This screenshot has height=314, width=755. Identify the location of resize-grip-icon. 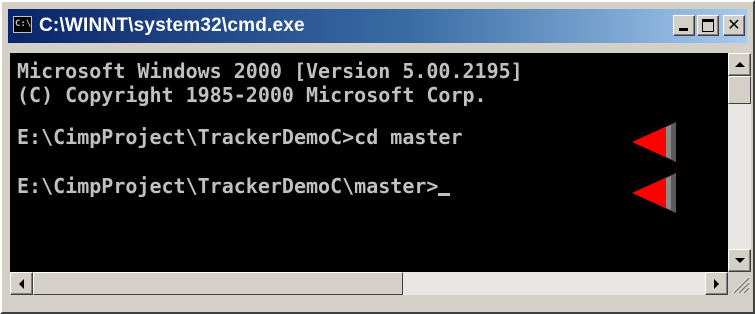
(741, 285).